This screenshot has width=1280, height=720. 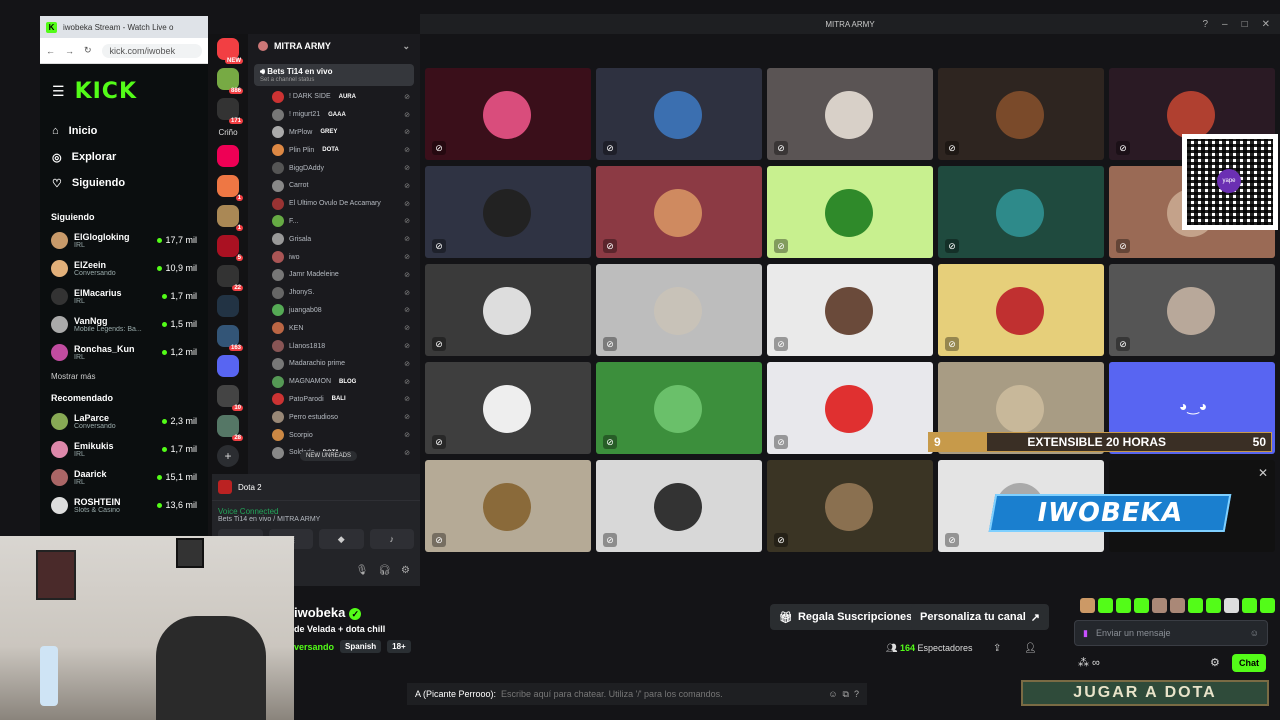 I want to click on voice-user: PatoParodi BALI ⊘, so click(x=334, y=400).